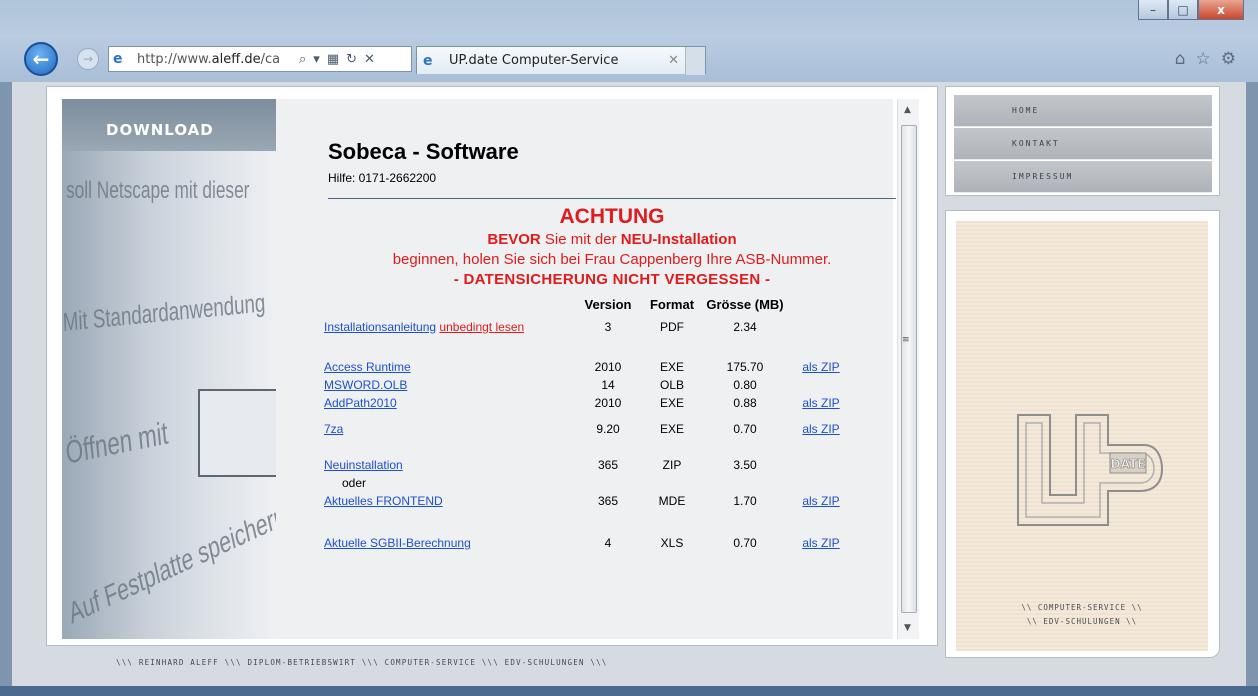 This screenshot has height=696, width=1258. What do you see at coordinates (534, 60) in the screenshot?
I see `tab-title: UP.date Computer-Service` at bounding box center [534, 60].